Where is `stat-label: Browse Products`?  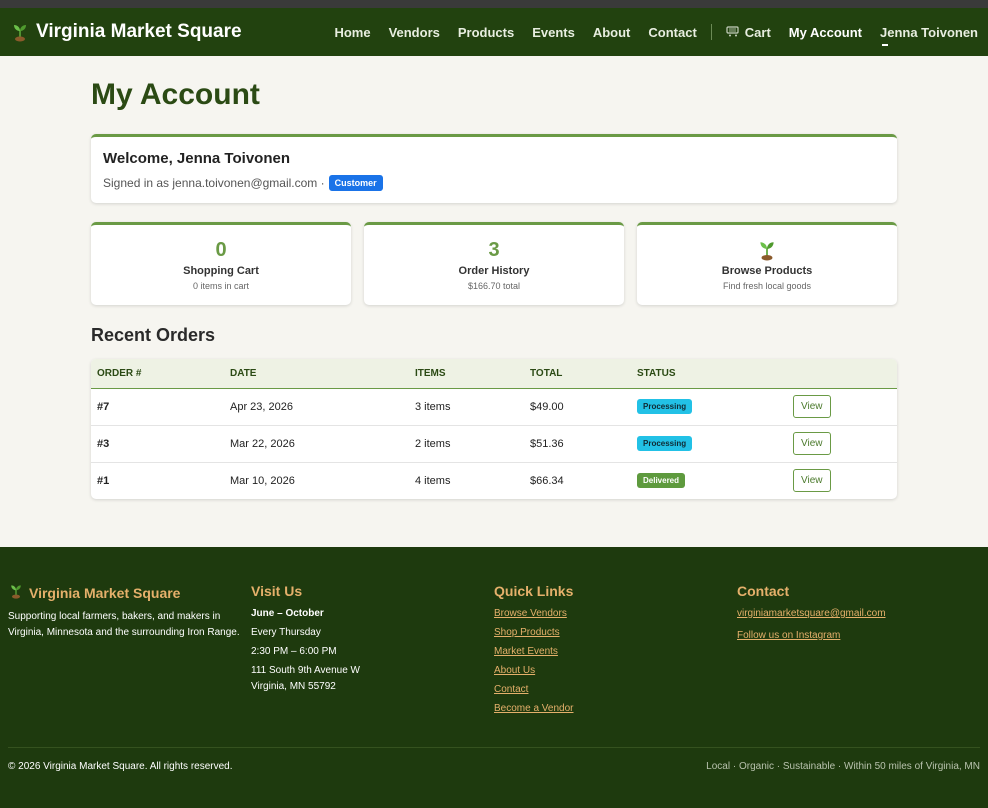
stat-label: Browse Products is located at coordinates (767, 271).